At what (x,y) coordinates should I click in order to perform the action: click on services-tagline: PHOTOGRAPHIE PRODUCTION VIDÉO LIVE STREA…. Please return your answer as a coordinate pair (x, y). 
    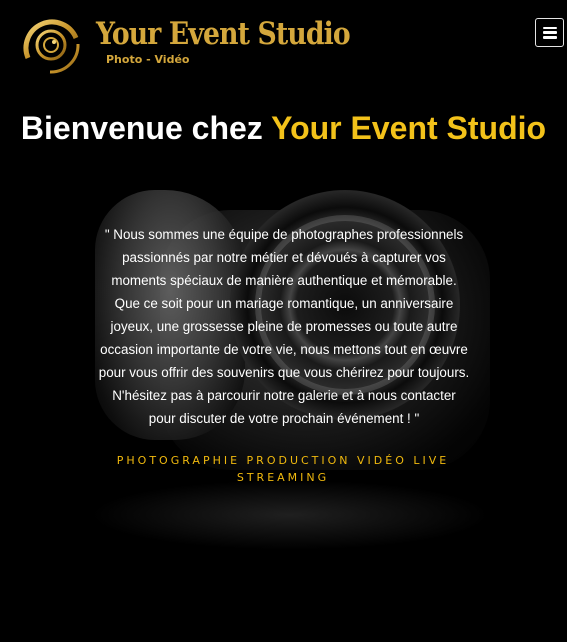
    Looking at the image, I should click on (283, 469).